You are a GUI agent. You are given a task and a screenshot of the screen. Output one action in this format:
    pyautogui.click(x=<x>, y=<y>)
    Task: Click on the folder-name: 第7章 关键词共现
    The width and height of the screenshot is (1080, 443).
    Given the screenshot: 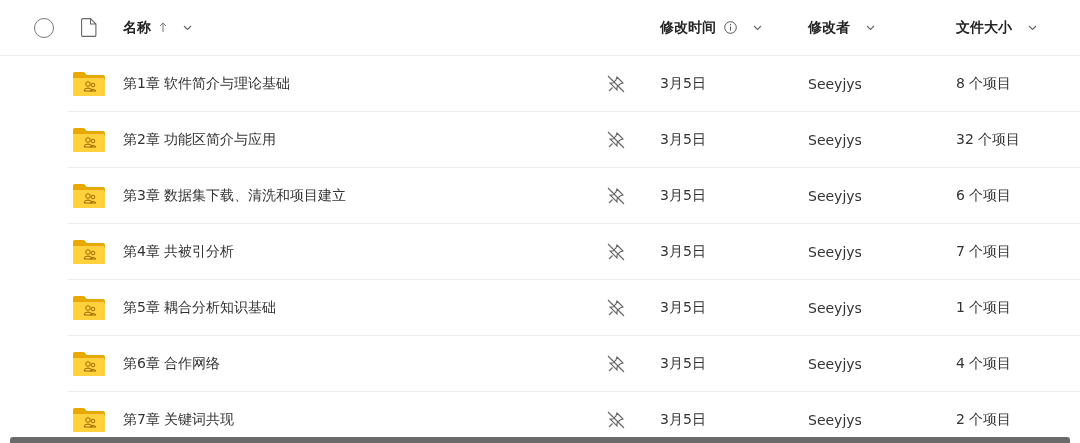 What is the action you would take?
    pyautogui.click(x=359, y=419)
    